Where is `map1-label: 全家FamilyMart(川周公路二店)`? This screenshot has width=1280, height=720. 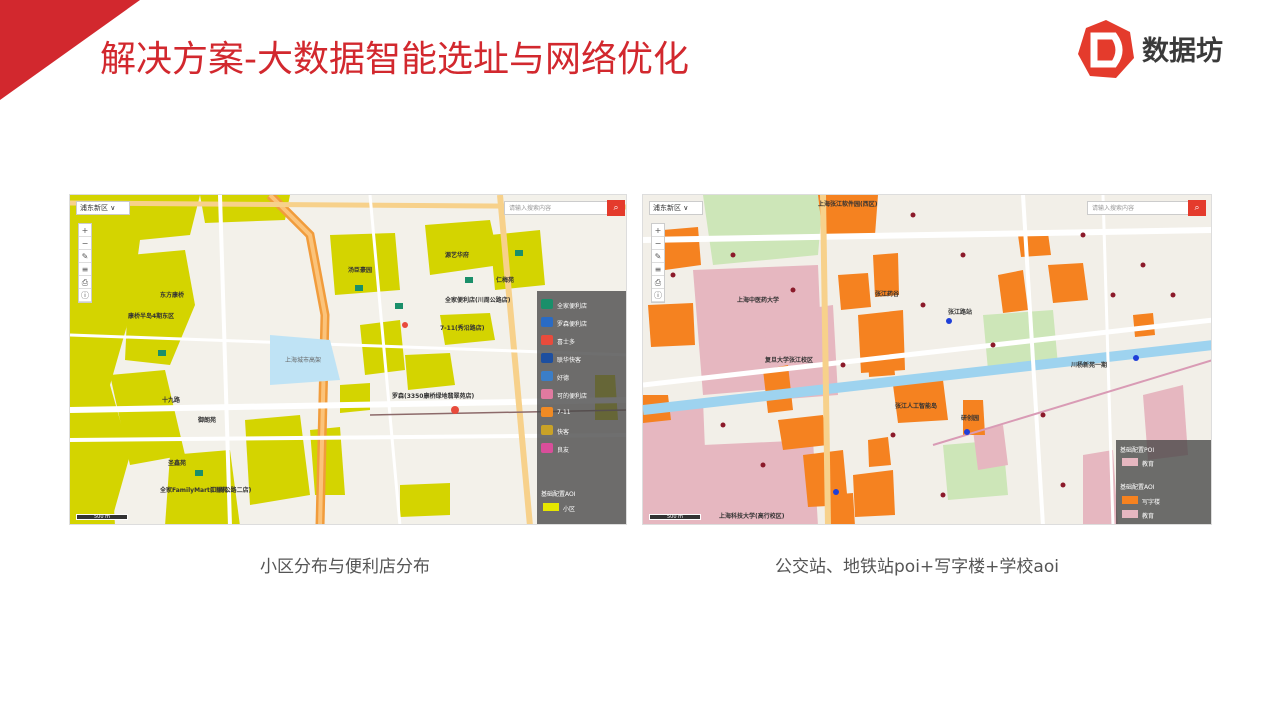 map1-label: 全家FamilyMart(川周公路二店) is located at coordinates (206, 490).